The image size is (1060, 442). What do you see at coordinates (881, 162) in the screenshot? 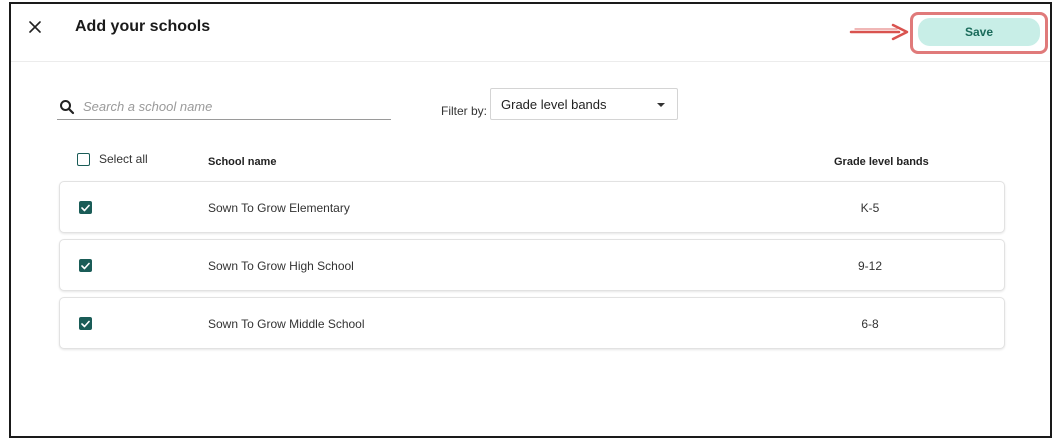
I see `column-header-grade-level-bands: Grade level bands` at bounding box center [881, 162].